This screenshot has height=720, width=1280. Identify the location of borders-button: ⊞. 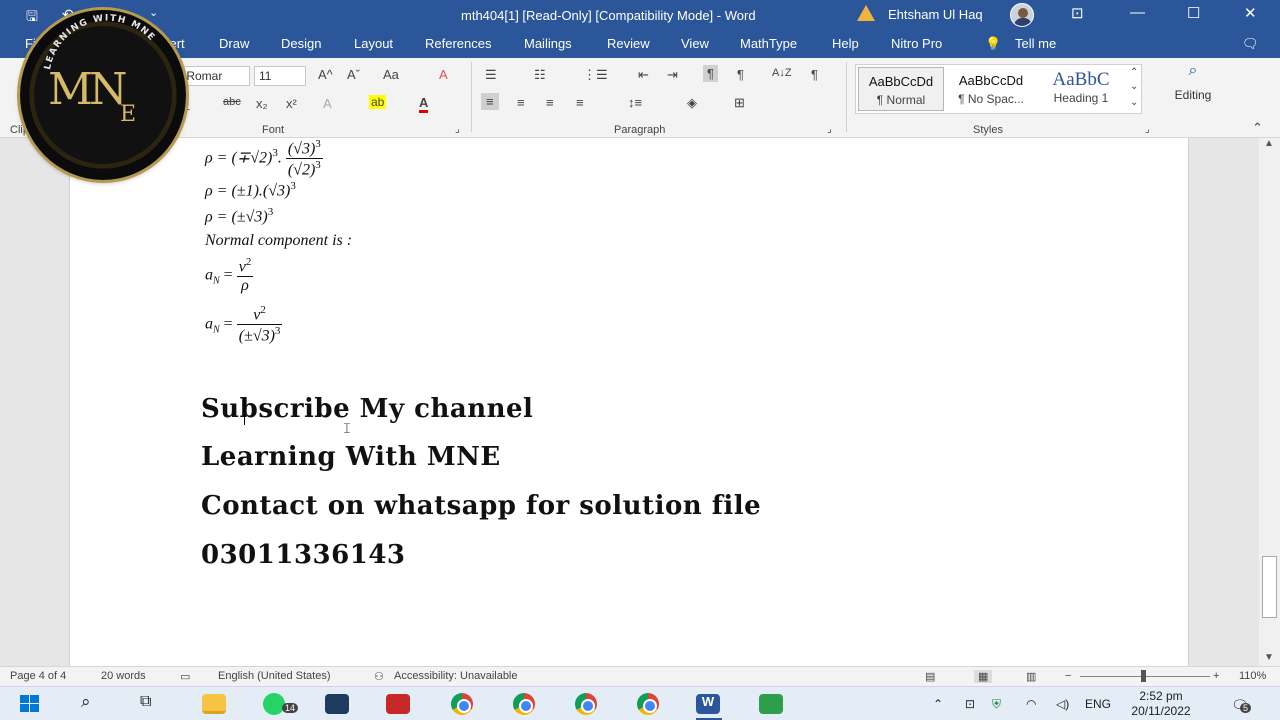
(739, 103).